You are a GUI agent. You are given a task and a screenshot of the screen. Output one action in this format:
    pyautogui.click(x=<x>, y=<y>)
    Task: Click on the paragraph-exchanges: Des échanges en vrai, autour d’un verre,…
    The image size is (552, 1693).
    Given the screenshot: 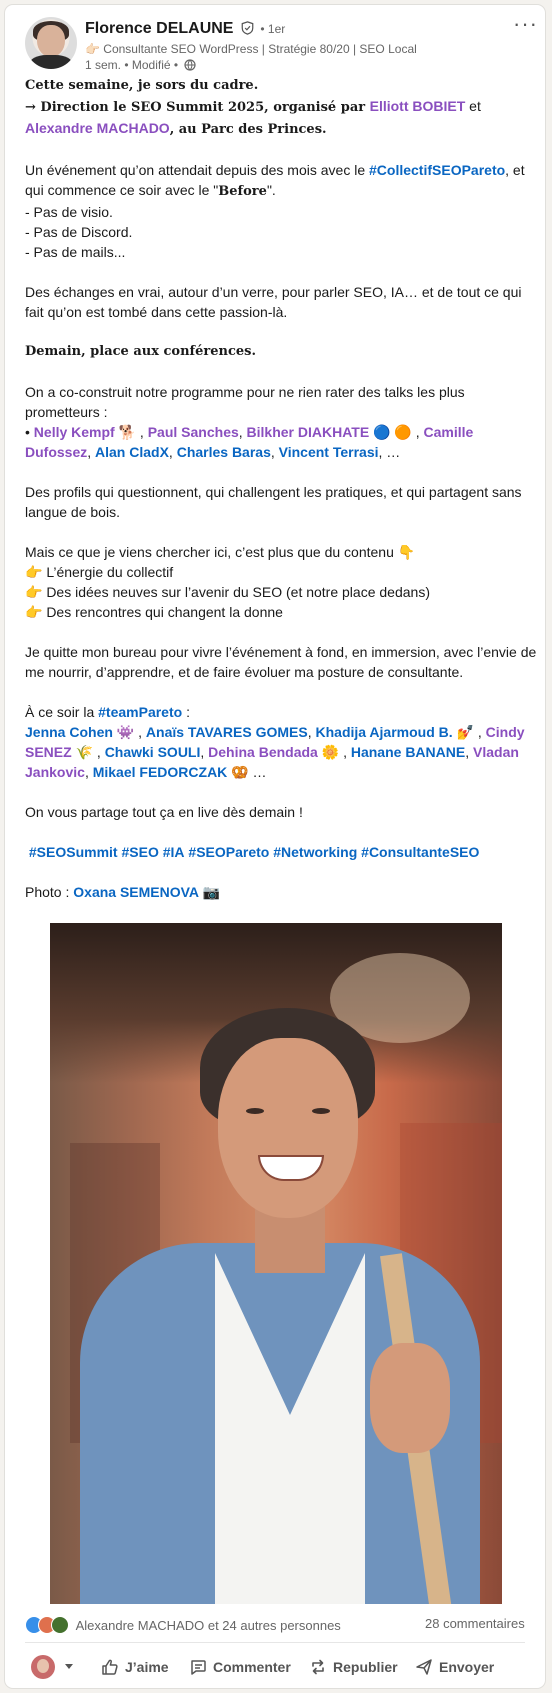 What is the action you would take?
    pyautogui.click(x=273, y=302)
    